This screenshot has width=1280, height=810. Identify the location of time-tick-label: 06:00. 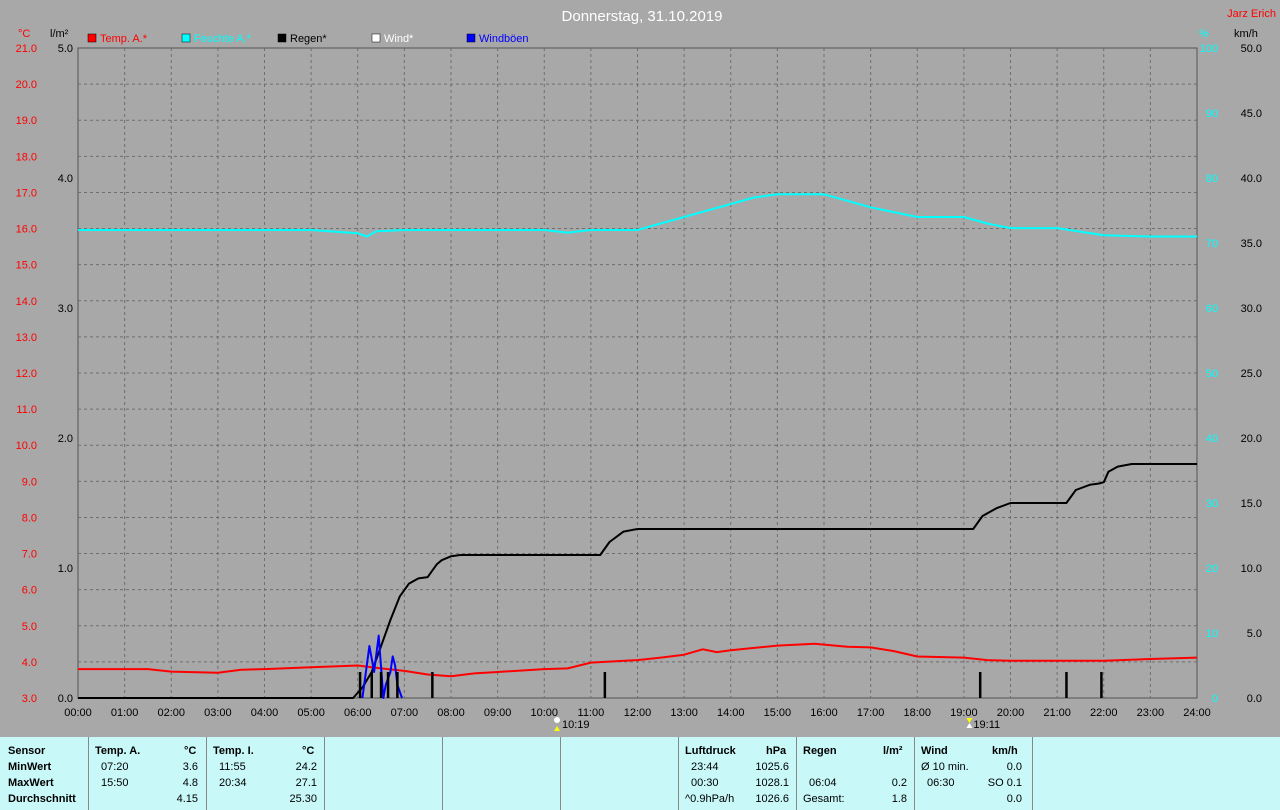
(358, 713).